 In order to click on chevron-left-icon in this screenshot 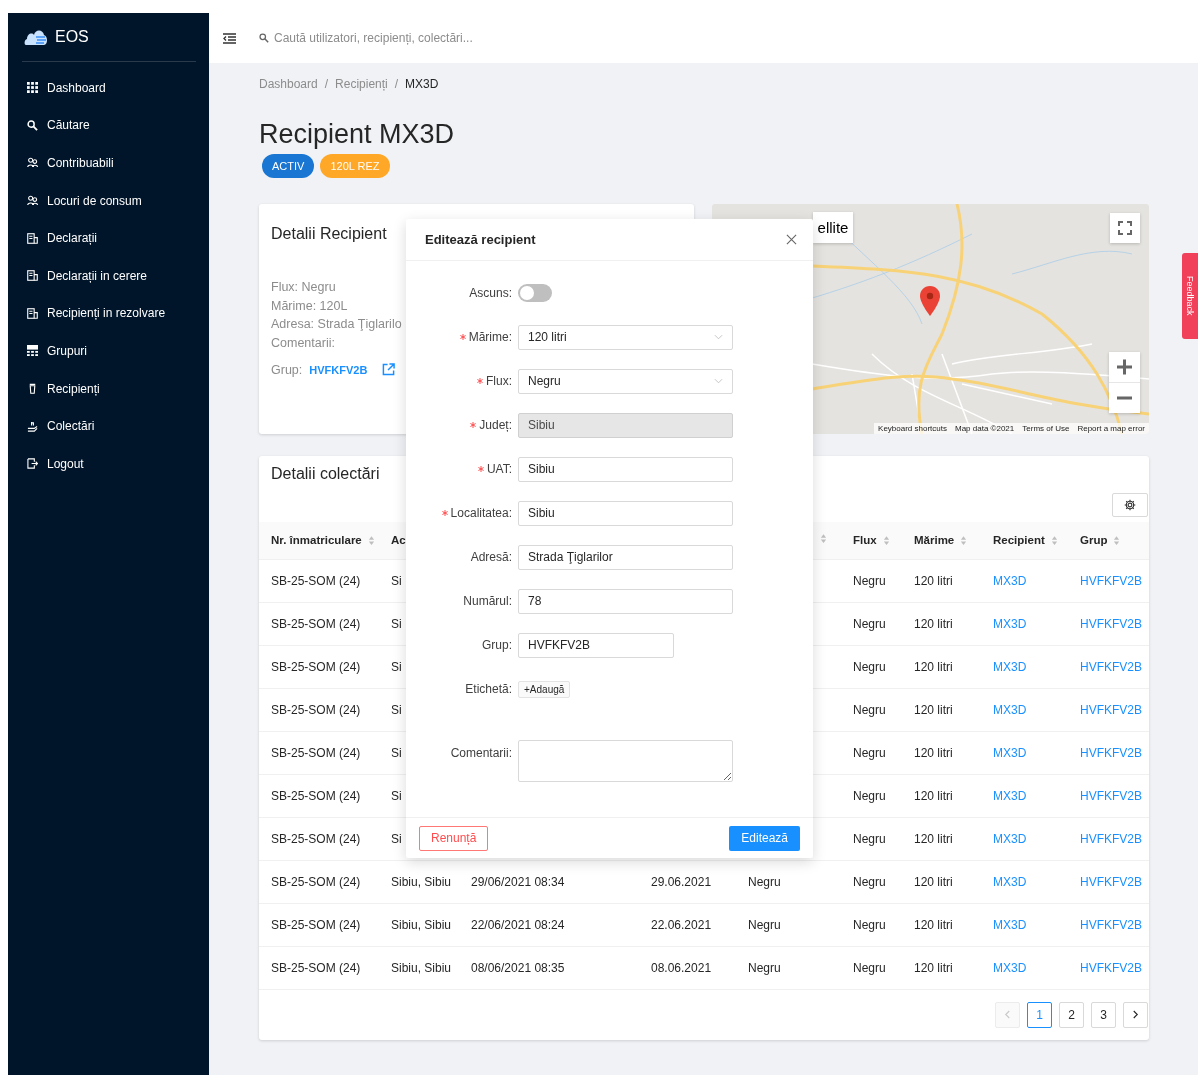, I will do `click(1007, 1014)`.